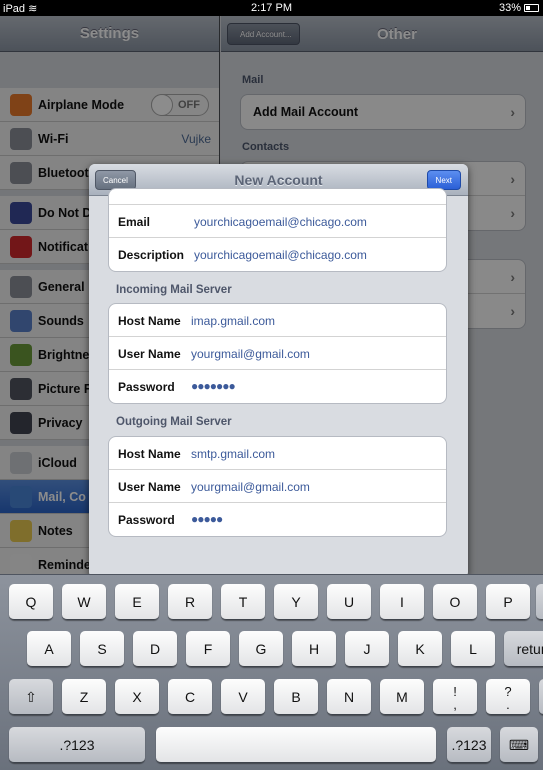  Describe the element at coordinates (349, 602) in the screenshot. I see `key-u: U` at that location.